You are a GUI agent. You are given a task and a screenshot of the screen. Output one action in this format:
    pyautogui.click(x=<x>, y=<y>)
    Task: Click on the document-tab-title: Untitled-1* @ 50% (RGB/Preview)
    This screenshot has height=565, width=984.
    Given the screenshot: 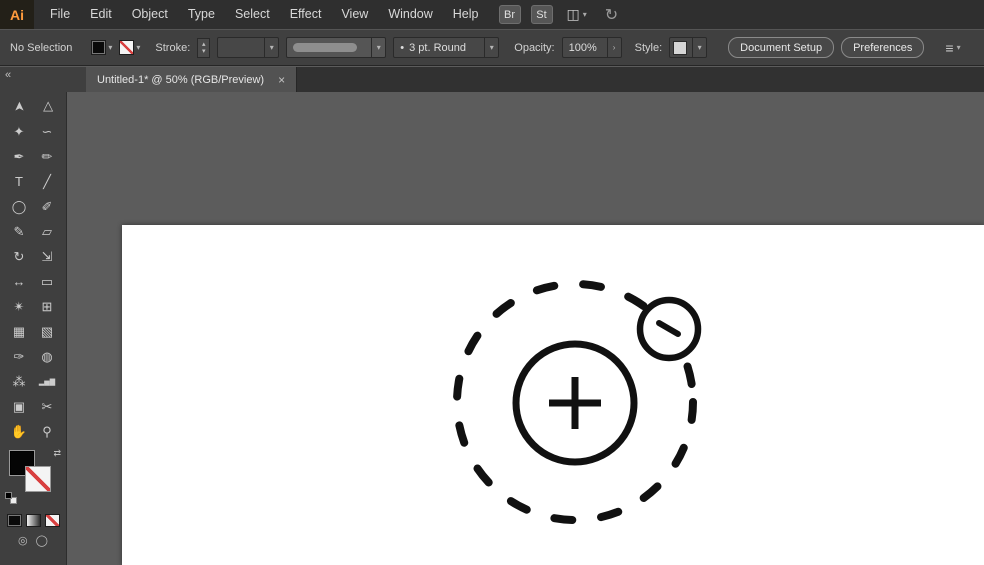 What is the action you would take?
    pyautogui.click(x=181, y=79)
    